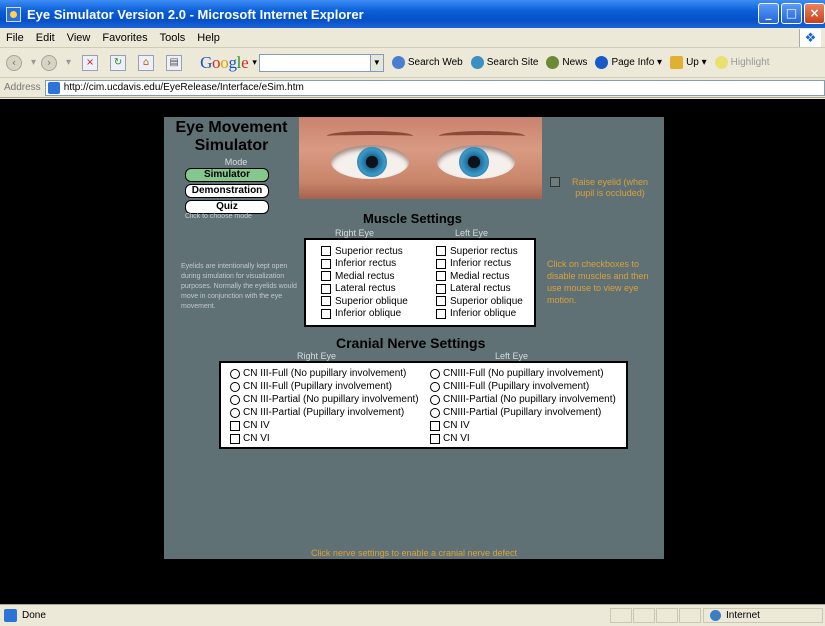 This screenshot has height=626, width=825. What do you see at coordinates (146, 62) in the screenshot?
I see `home-icon: ⌂` at bounding box center [146, 62].